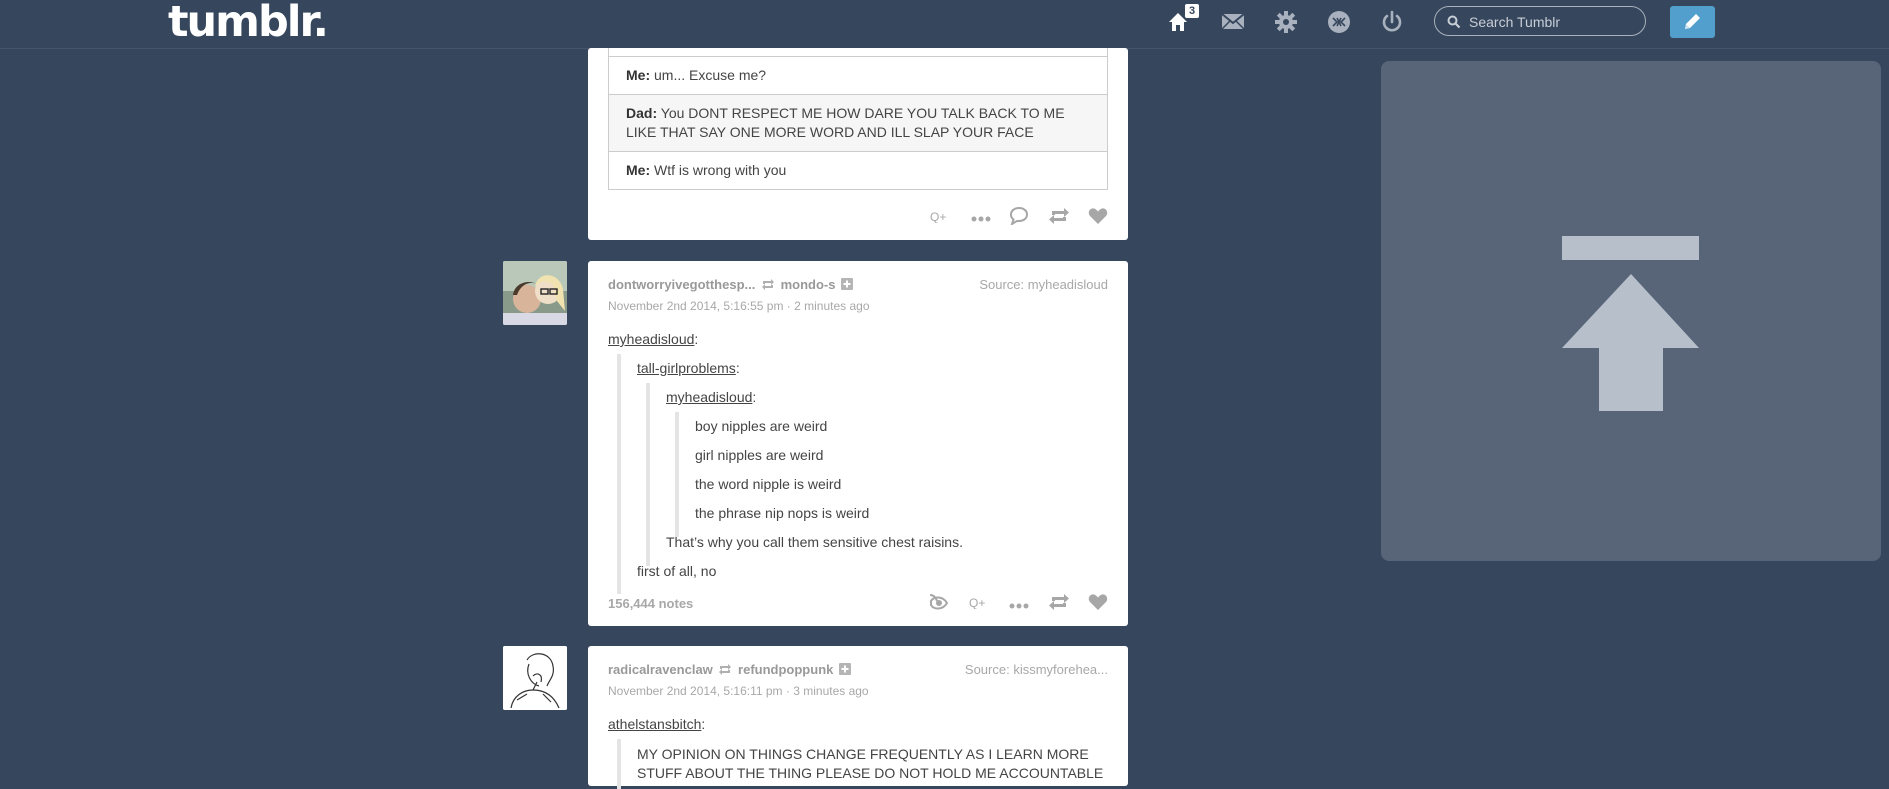 The height and width of the screenshot is (789, 1889). What do you see at coordinates (858, 52) in the screenshot?
I see `chat-row-partial` at bounding box center [858, 52].